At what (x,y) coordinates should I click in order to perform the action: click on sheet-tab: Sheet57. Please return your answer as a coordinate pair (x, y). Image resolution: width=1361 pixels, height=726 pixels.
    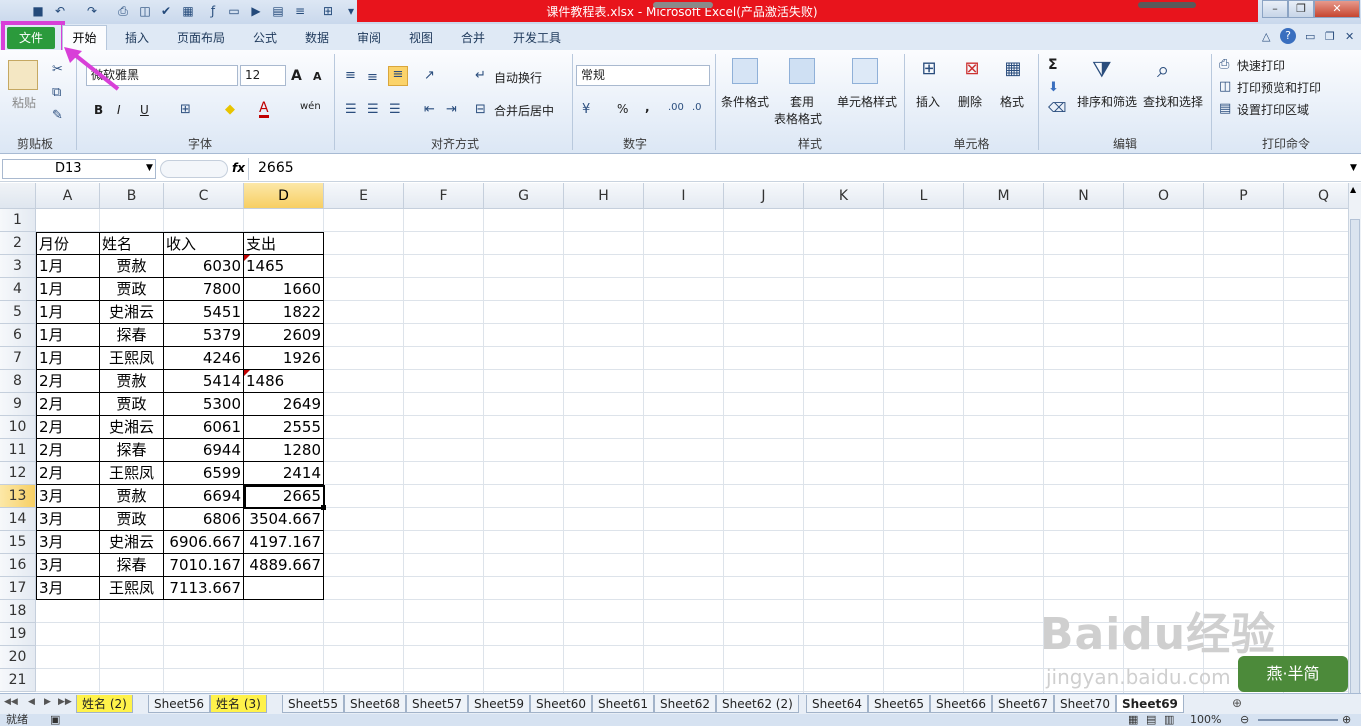
    Looking at the image, I should click on (437, 704).